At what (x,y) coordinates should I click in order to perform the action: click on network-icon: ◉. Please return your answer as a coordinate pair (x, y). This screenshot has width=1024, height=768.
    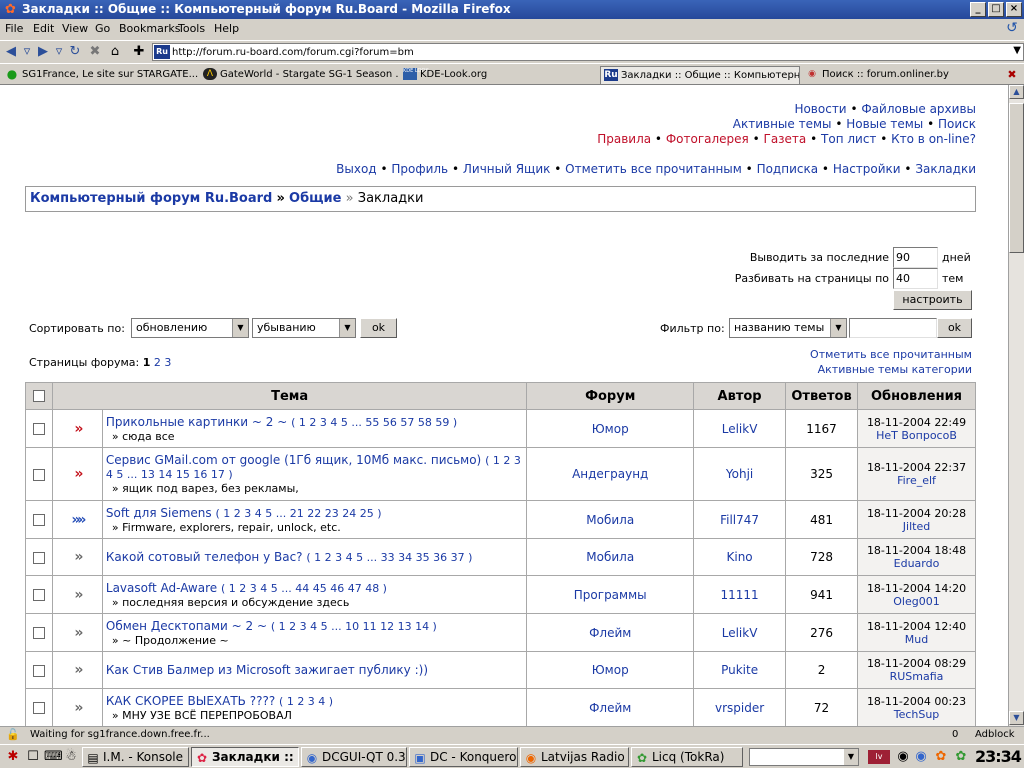
    Looking at the image, I should click on (921, 757).